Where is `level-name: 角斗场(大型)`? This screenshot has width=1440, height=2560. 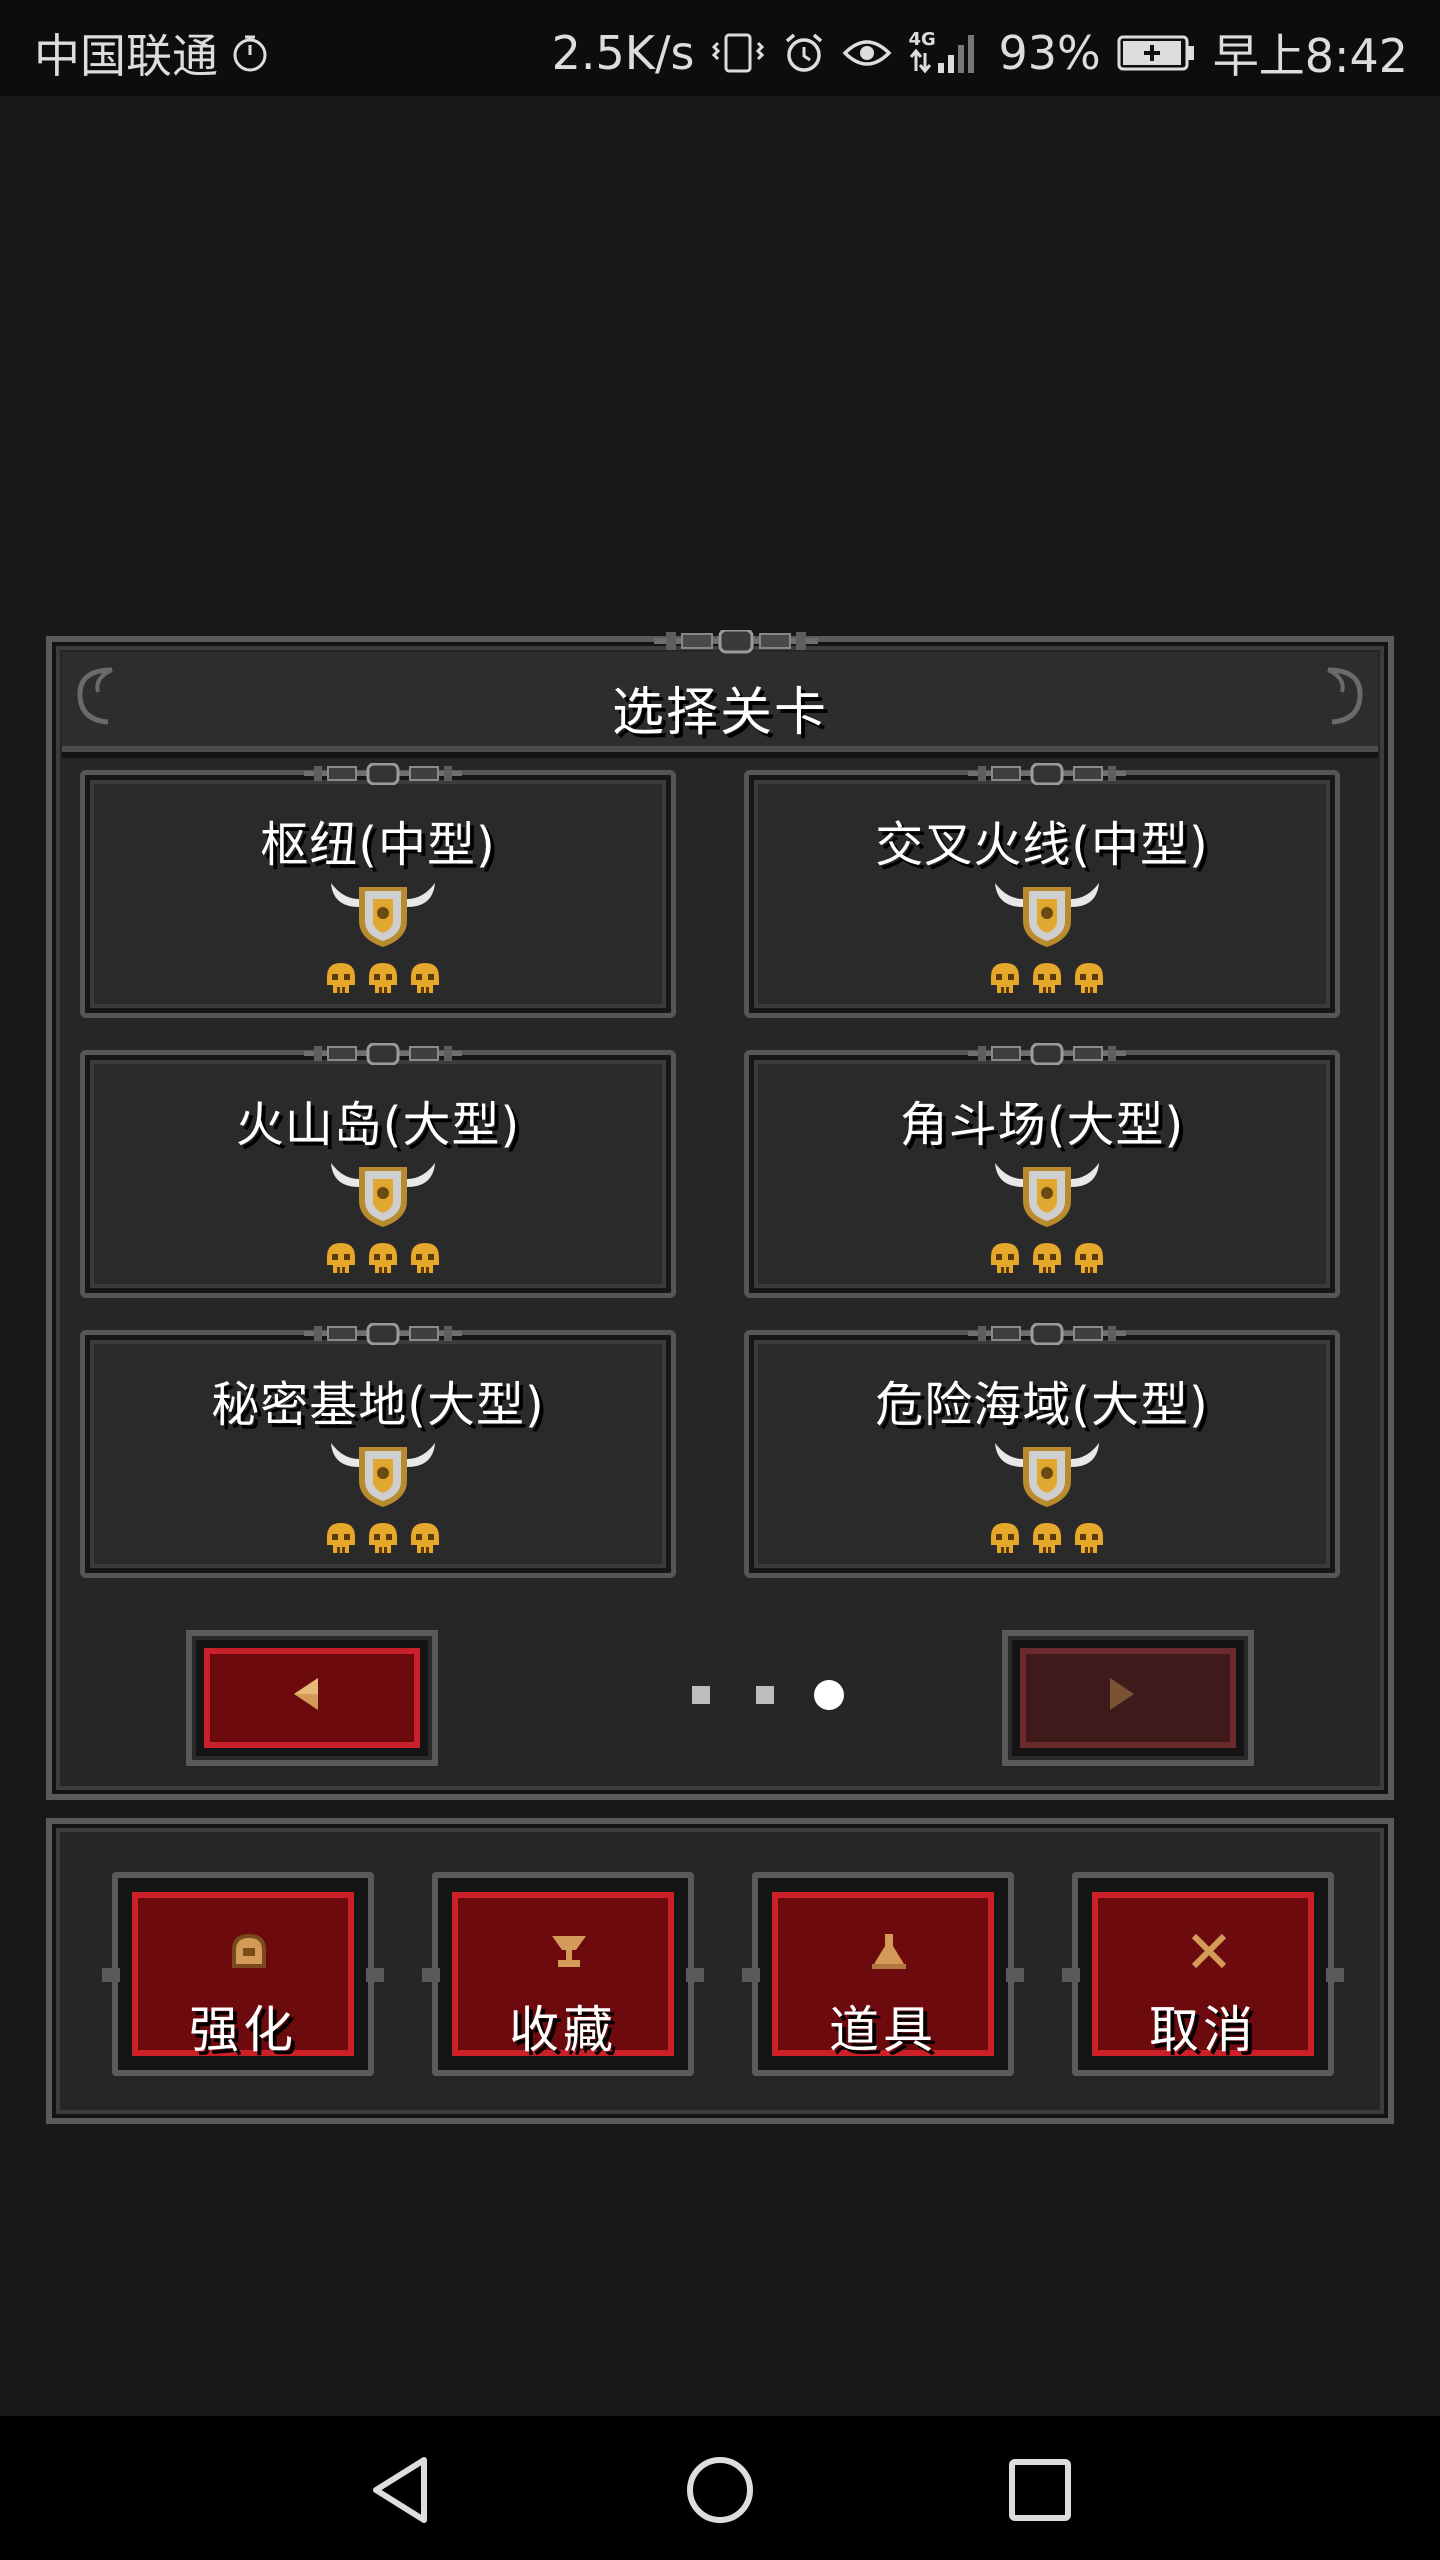
level-name: 角斗场(大型) is located at coordinates (1042, 1125).